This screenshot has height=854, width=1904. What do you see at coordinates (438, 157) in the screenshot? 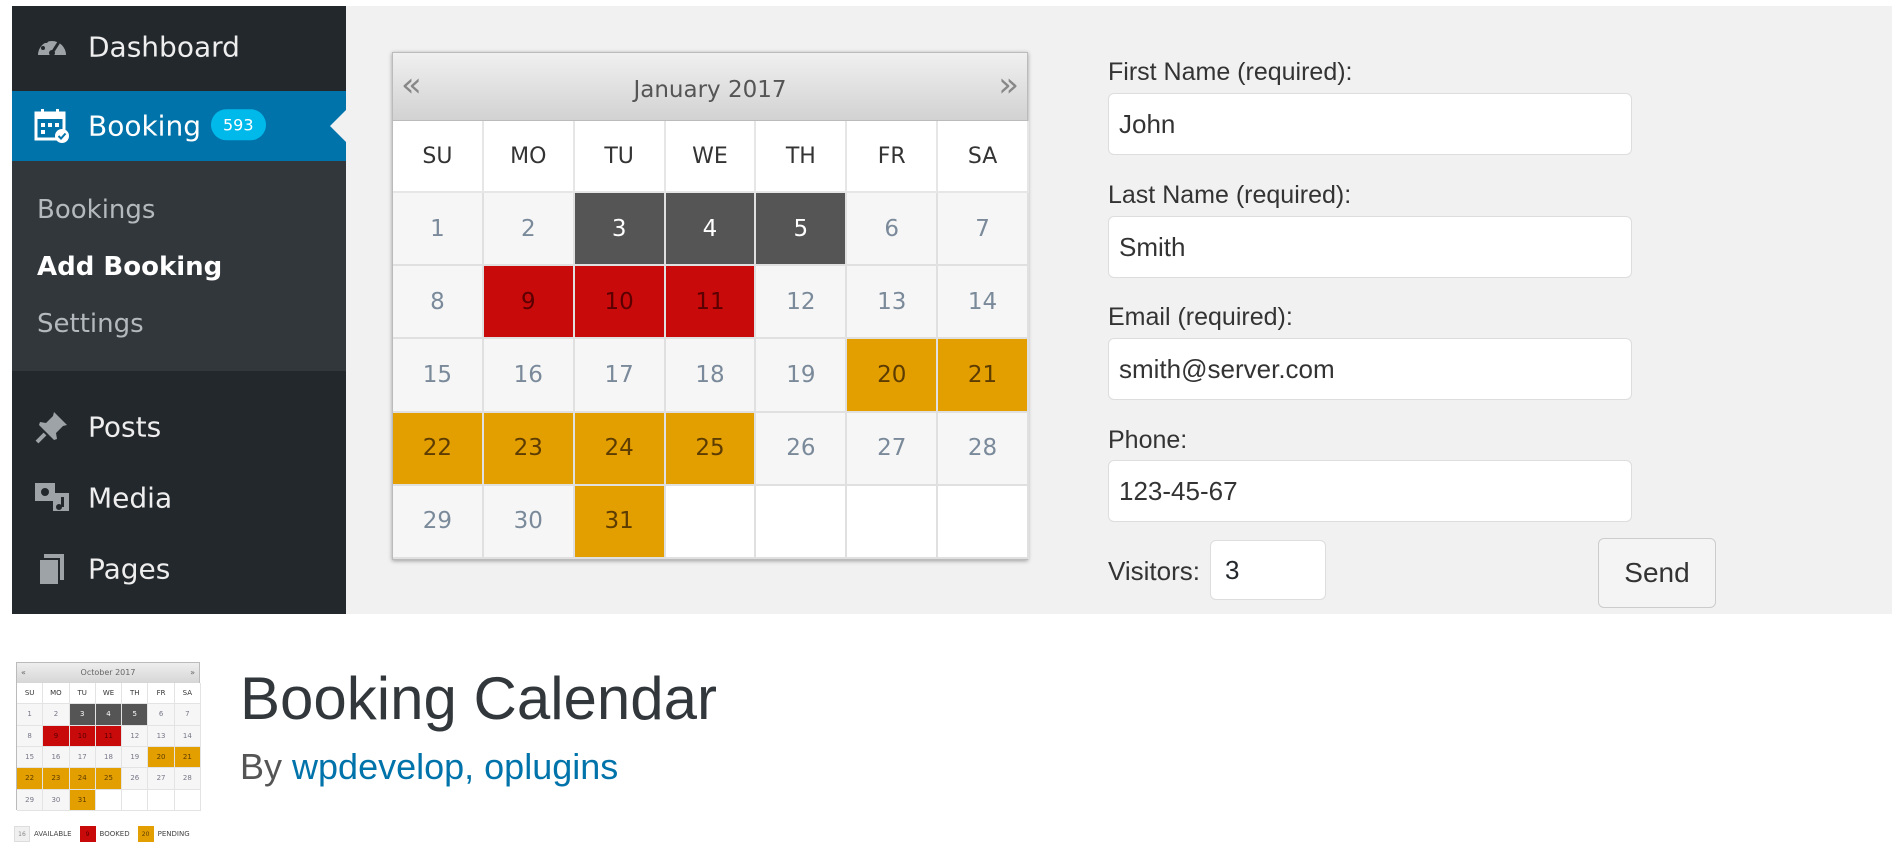
I see `weekday-header: SU` at bounding box center [438, 157].